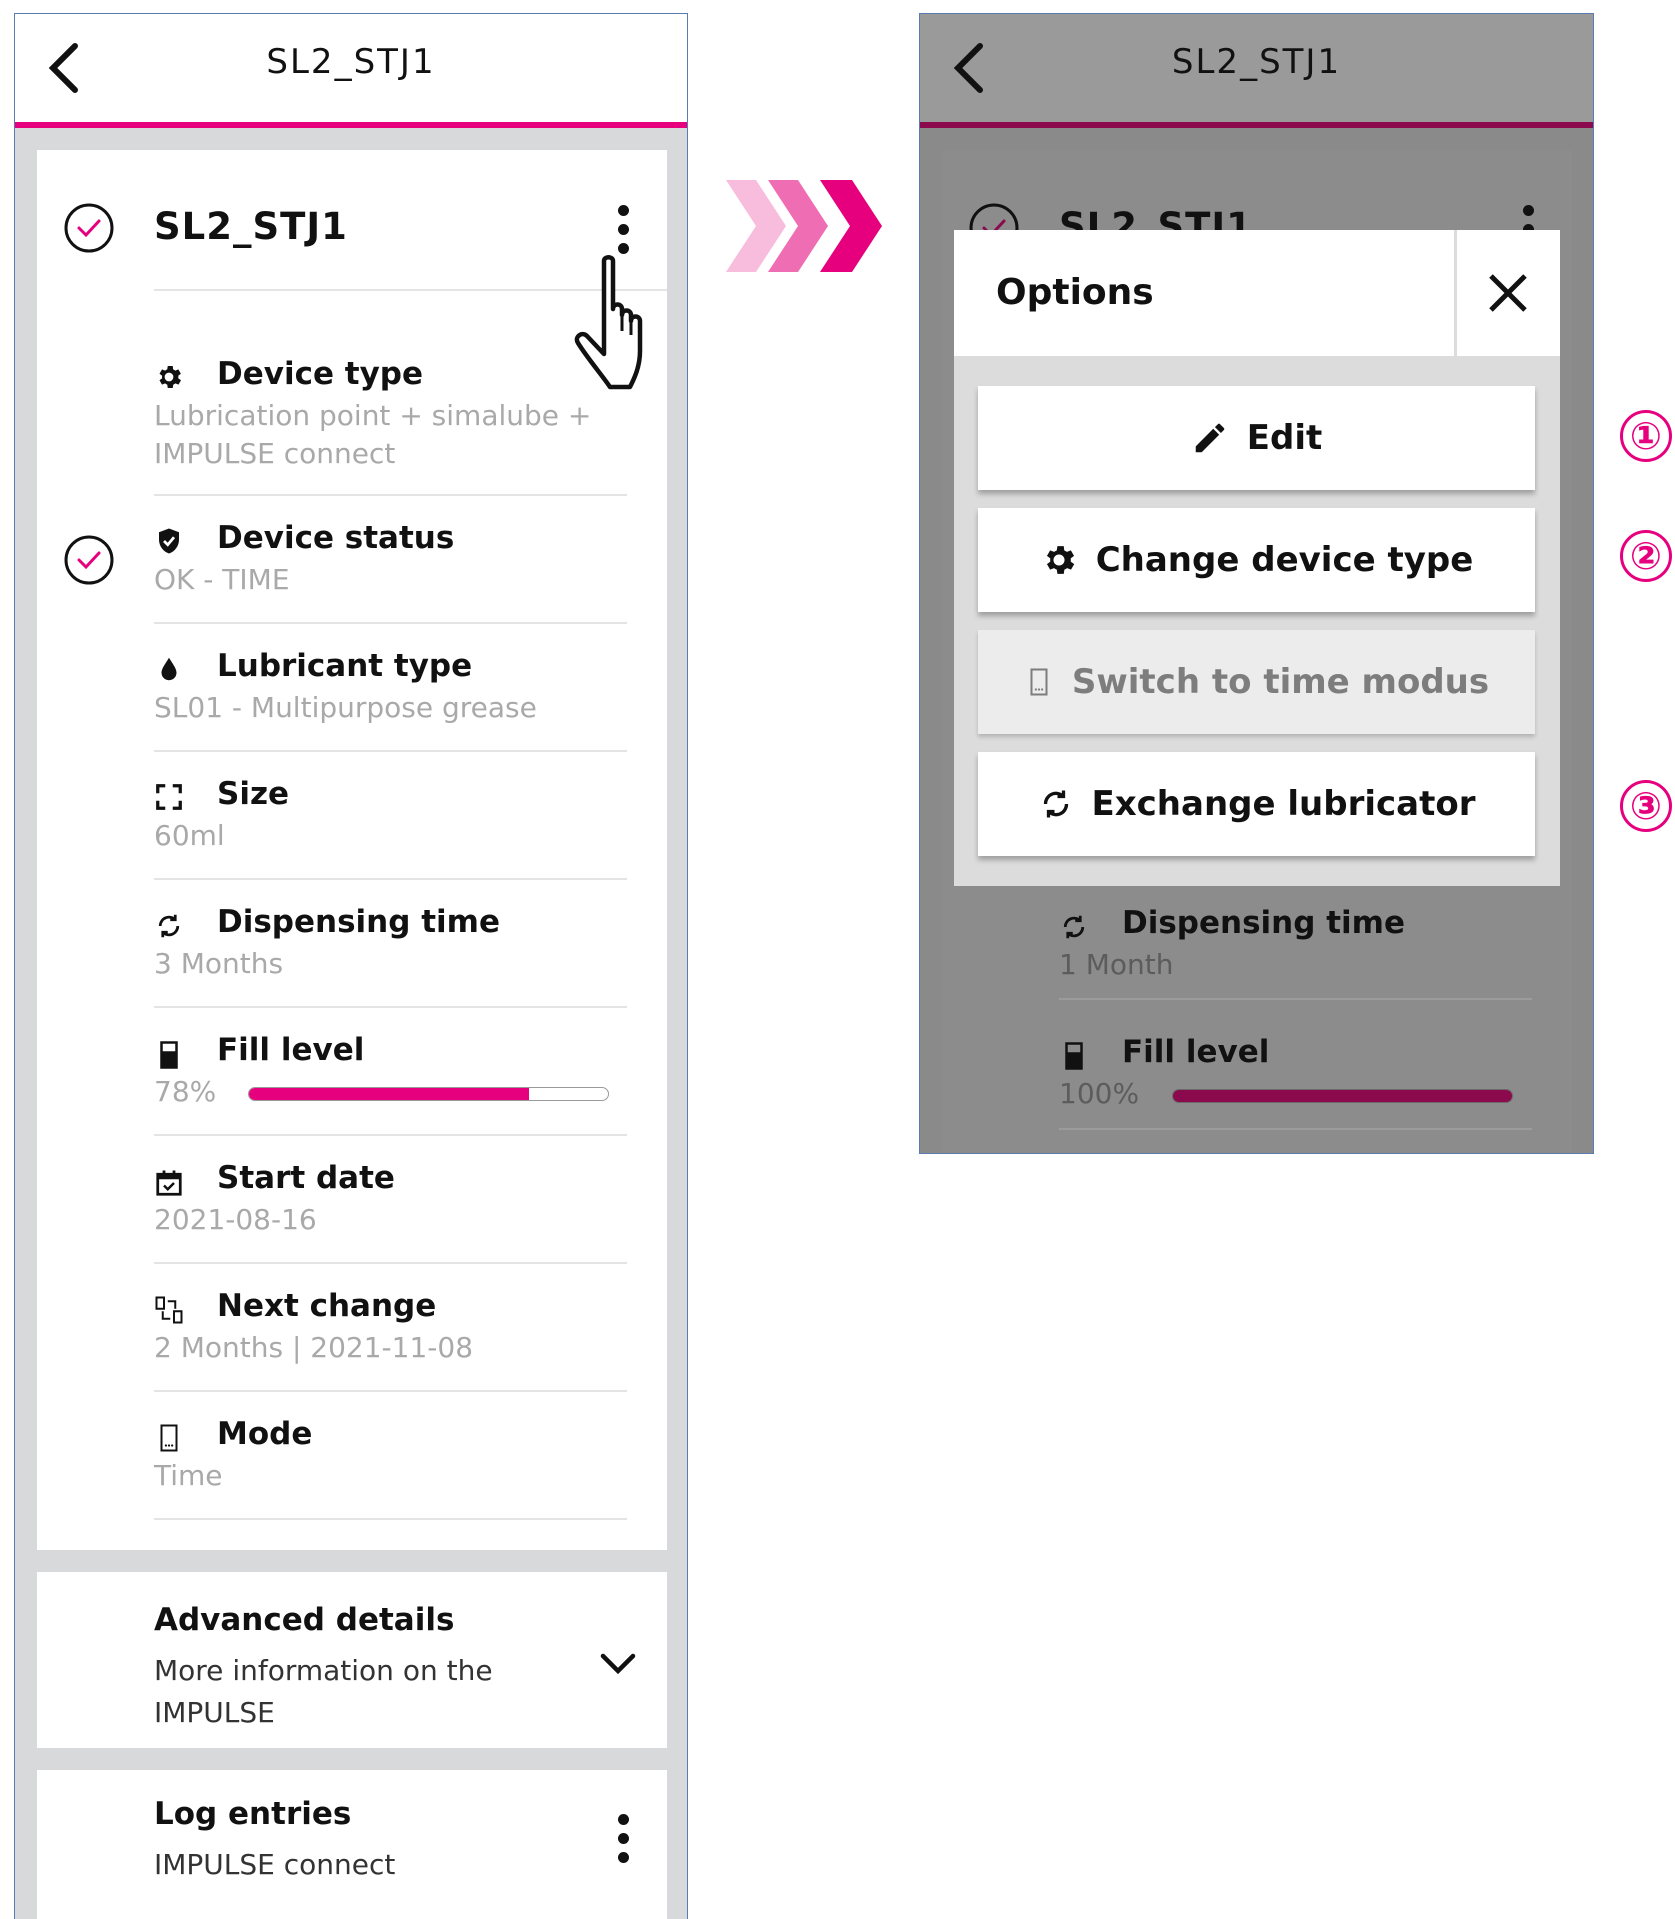 Image resolution: width=1675 pixels, height=1919 pixels. What do you see at coordinates (608, 322) in the screenshot?
I see `tap-hand-icon` at bounding box center [608, 322].